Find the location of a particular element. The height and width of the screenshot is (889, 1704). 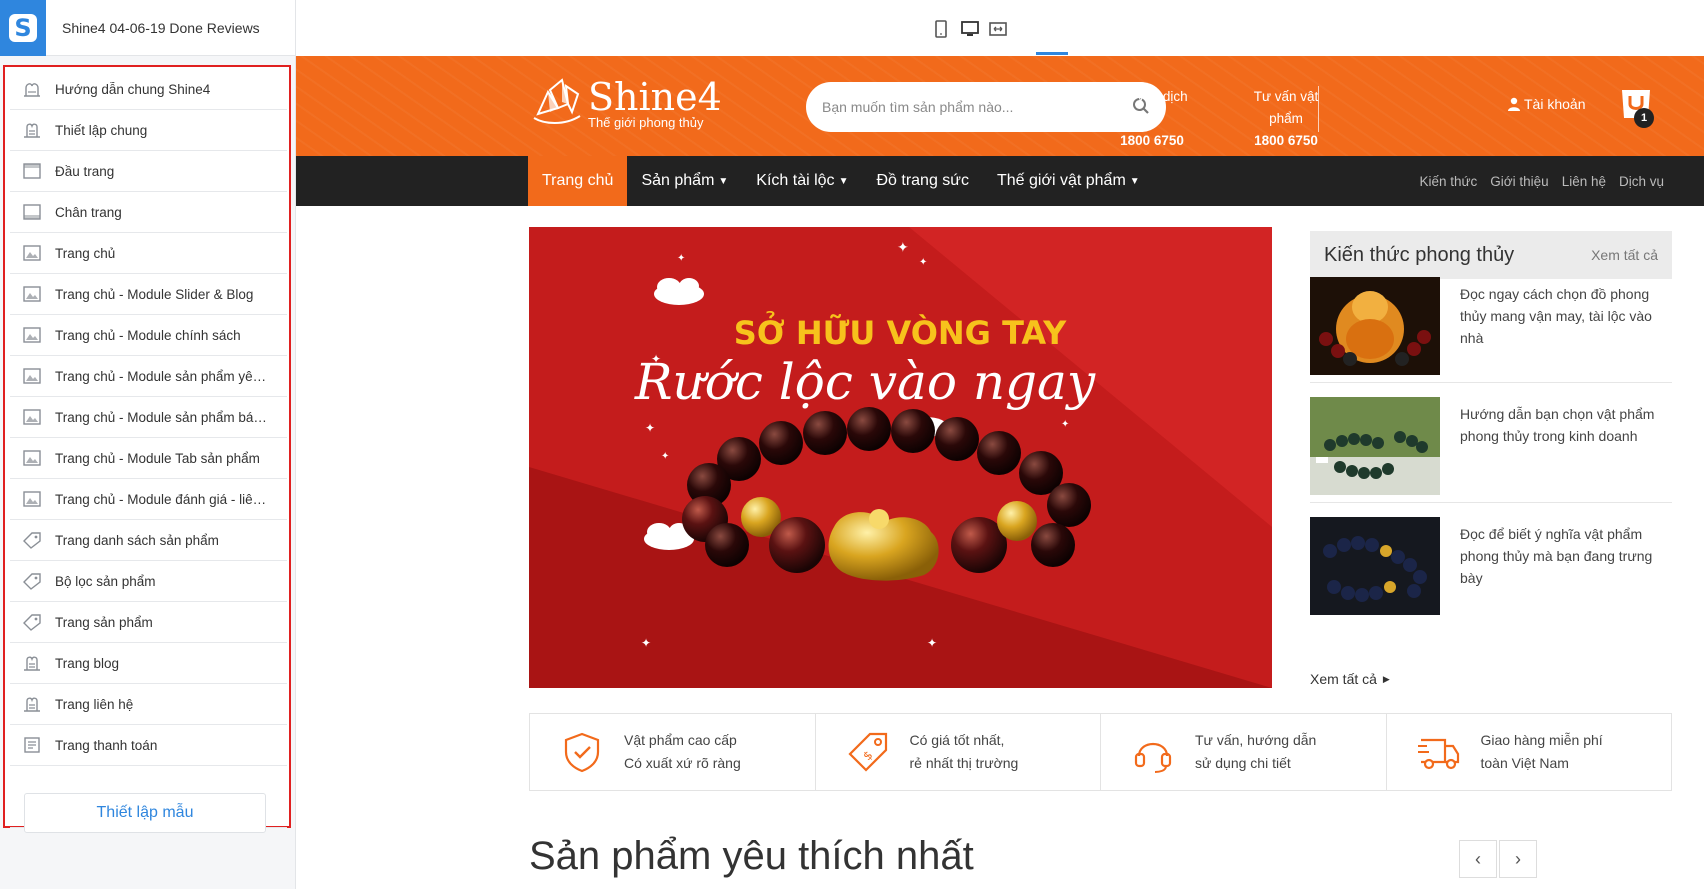

editor-menu-item: Trang chủ - Module Tab sản phẩm is located at coordinates (148, 458).